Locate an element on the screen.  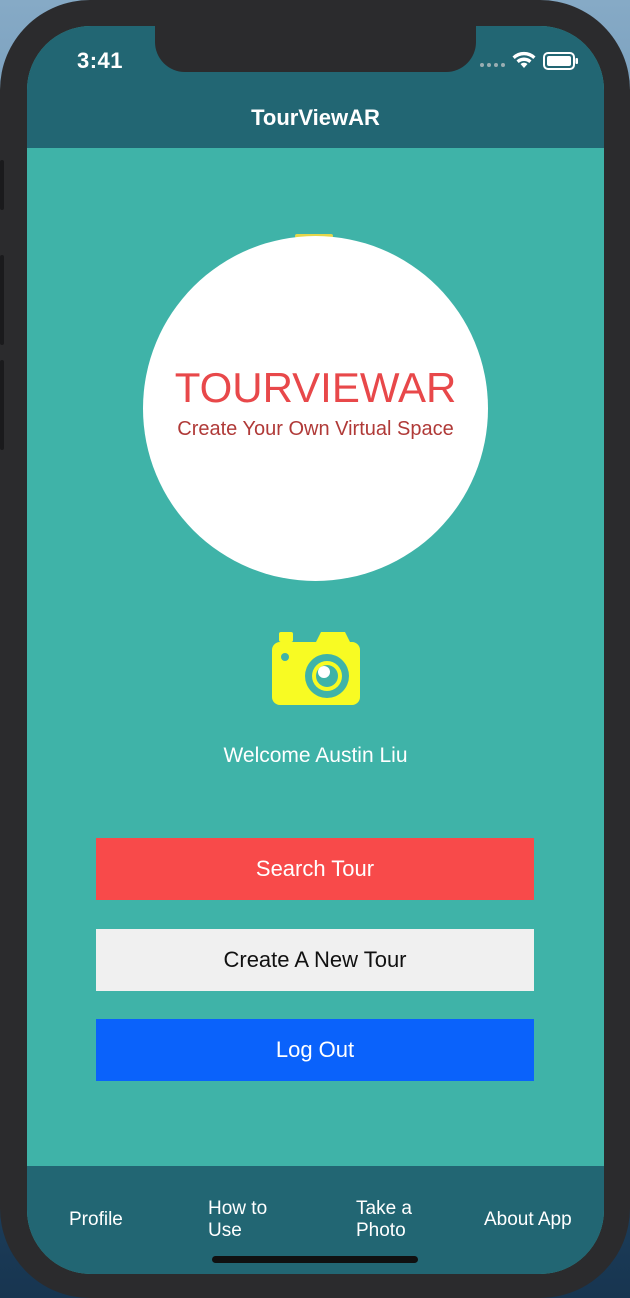
status-bar: 3:41 is located at coordinates (315, 61).